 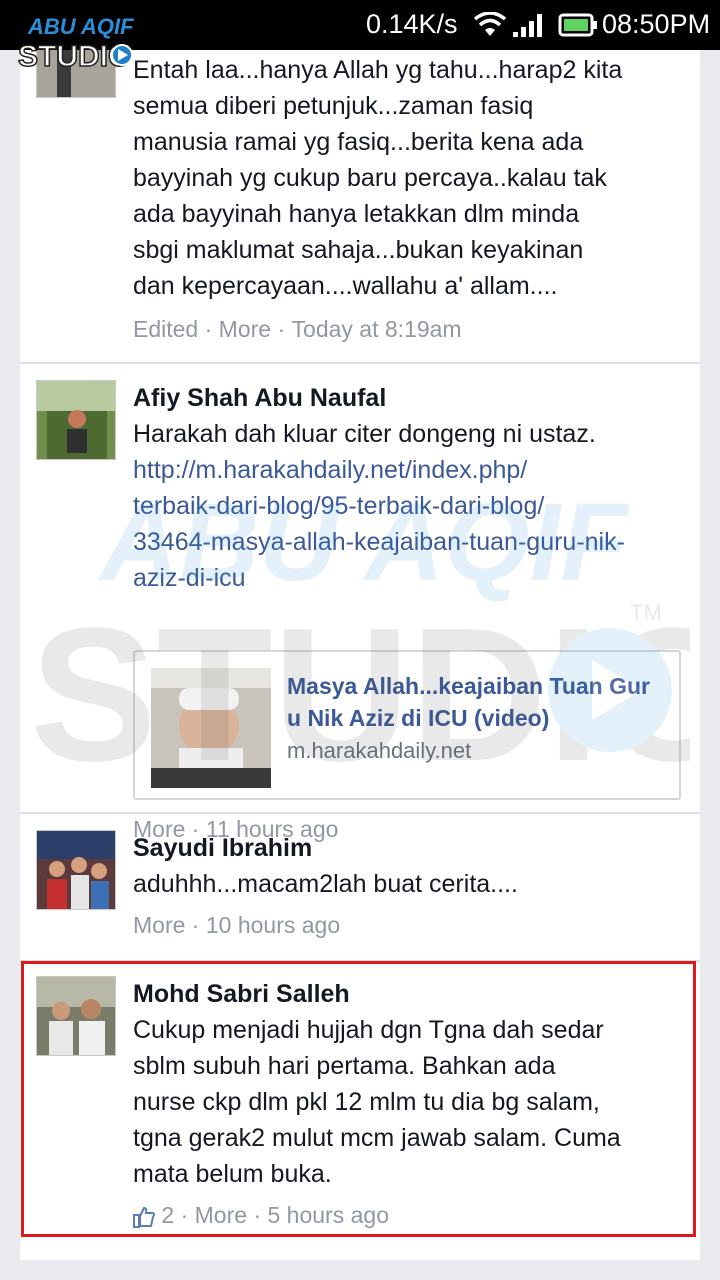 What do you see at coordinates (76, 43) in the screenshot?
I see `studio-logo-icon: ABU AQIF STUDIO` at bounding box center [76, 43].